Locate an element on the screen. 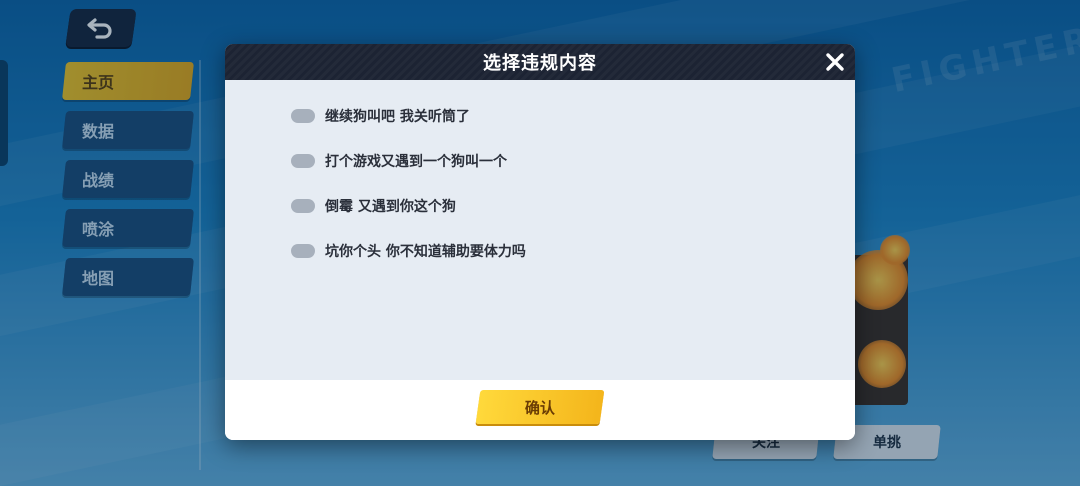  option-label: 继续狗叫吧 我关听筒了 is located at coordinates (397, 117).